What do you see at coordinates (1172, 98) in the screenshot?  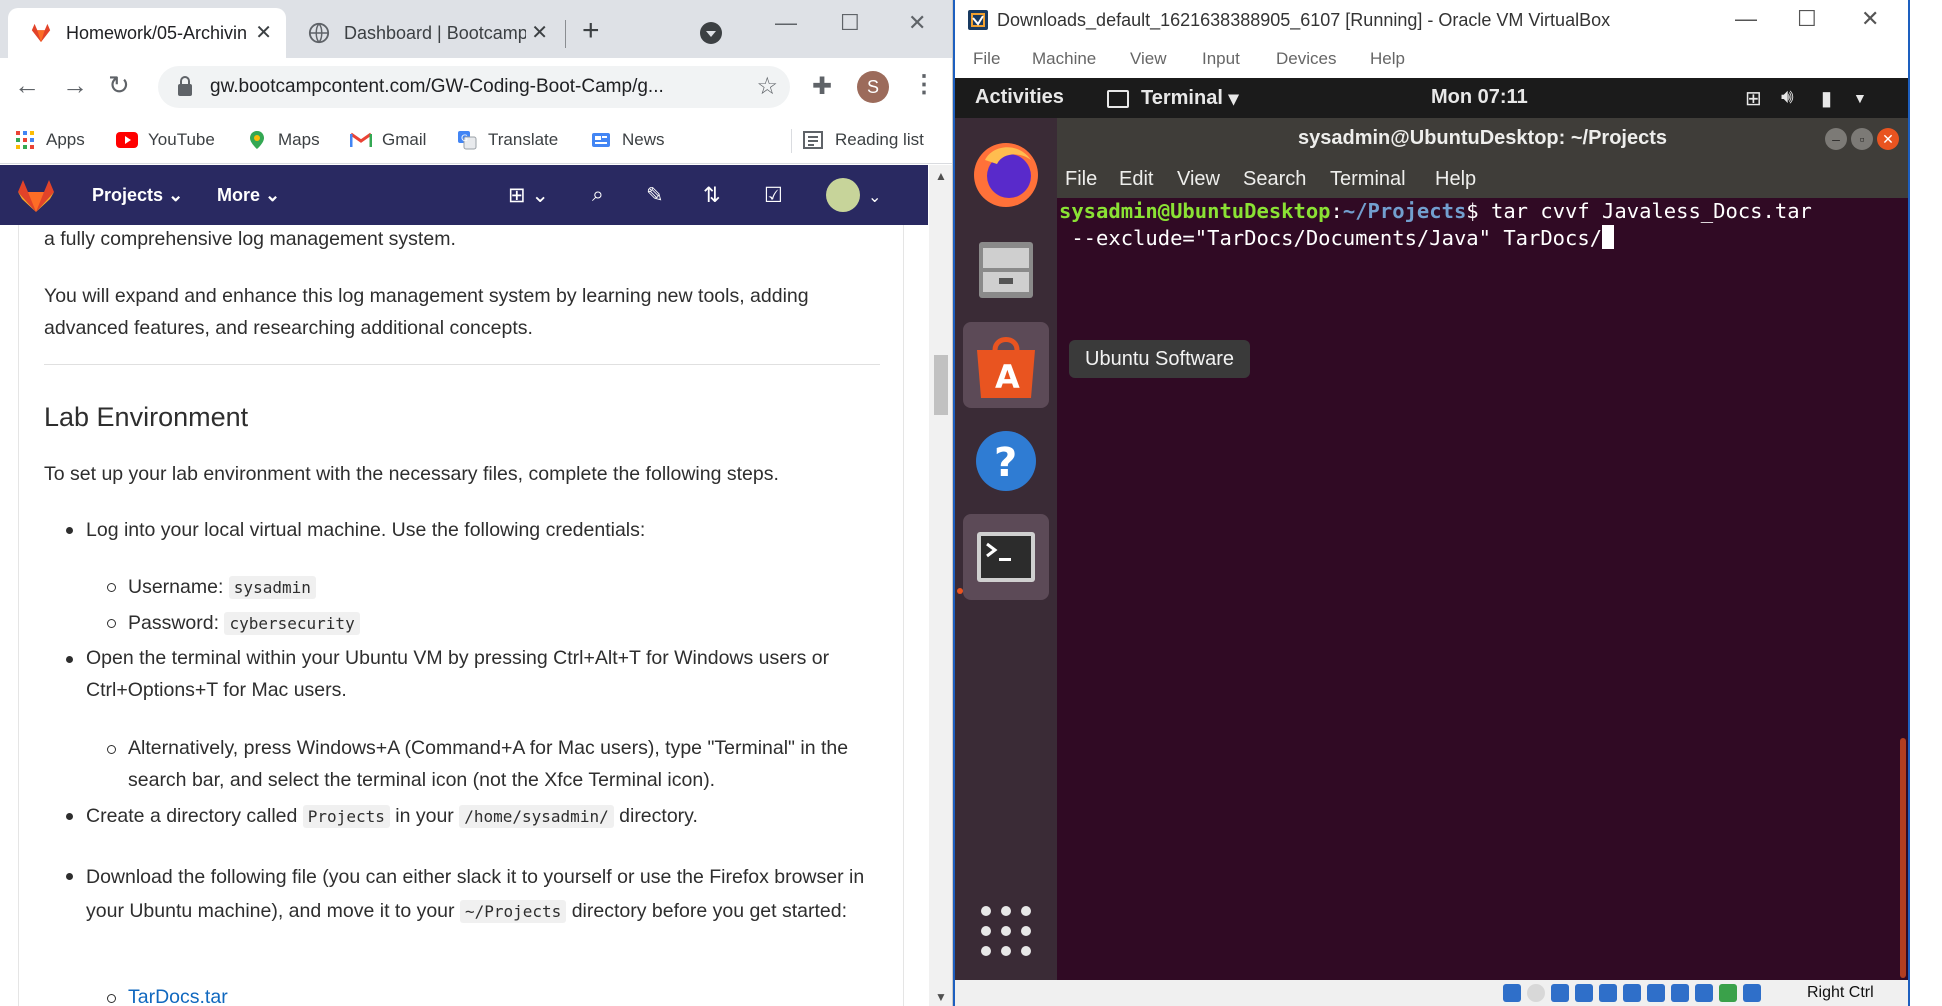 I see `app-menu: Terminal ▾` at bounding box center [1172, 98].